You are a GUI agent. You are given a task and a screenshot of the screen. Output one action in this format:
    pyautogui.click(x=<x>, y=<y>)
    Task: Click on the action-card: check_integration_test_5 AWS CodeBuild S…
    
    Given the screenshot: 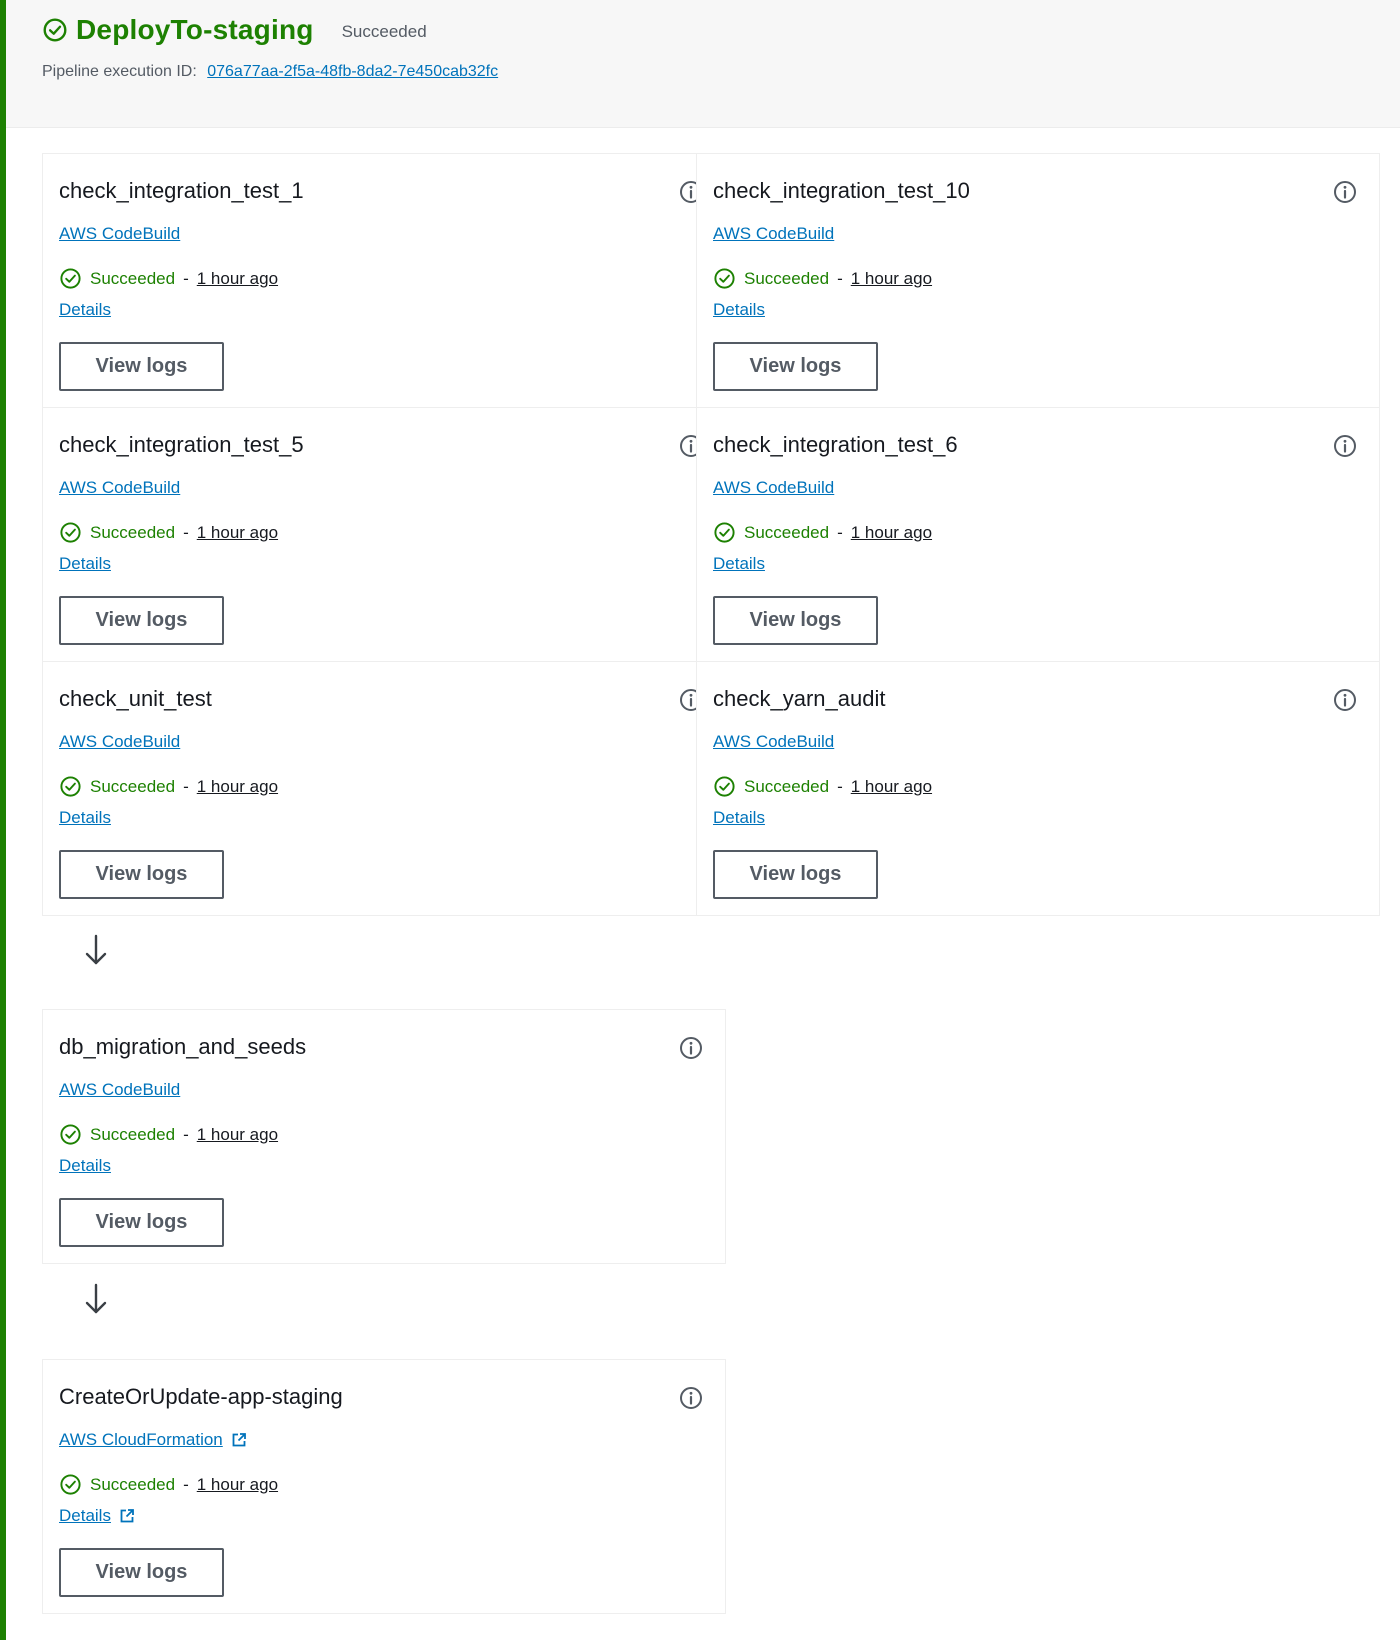 What is the action you would take?
    pyautogui.click(x=384, y=534)
    